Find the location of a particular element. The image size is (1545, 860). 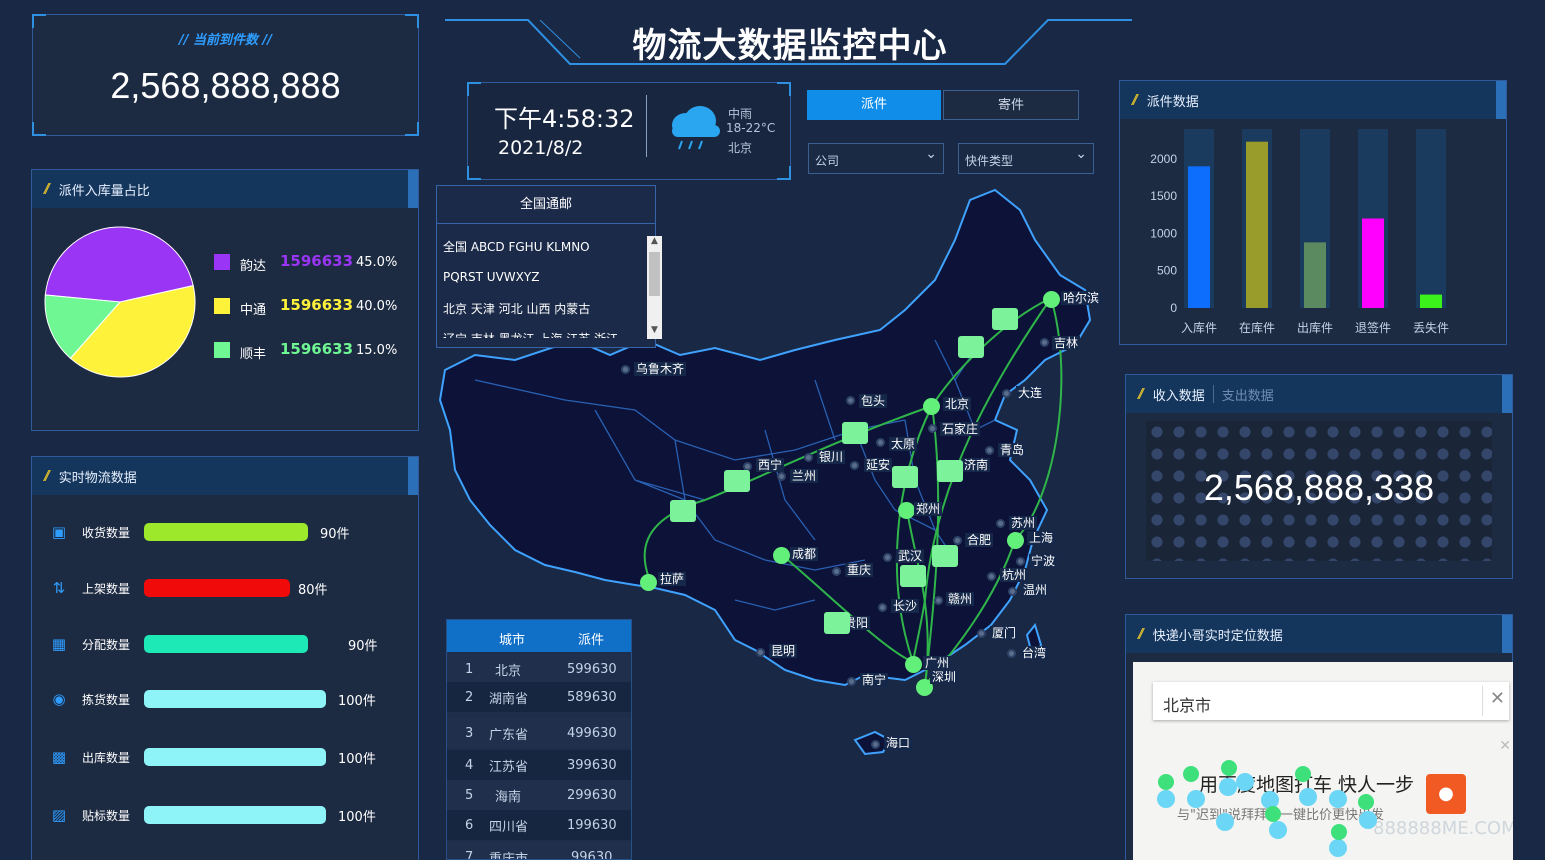

share-panel-title: 派件入库量占比 is located at coordinates (104, 191).